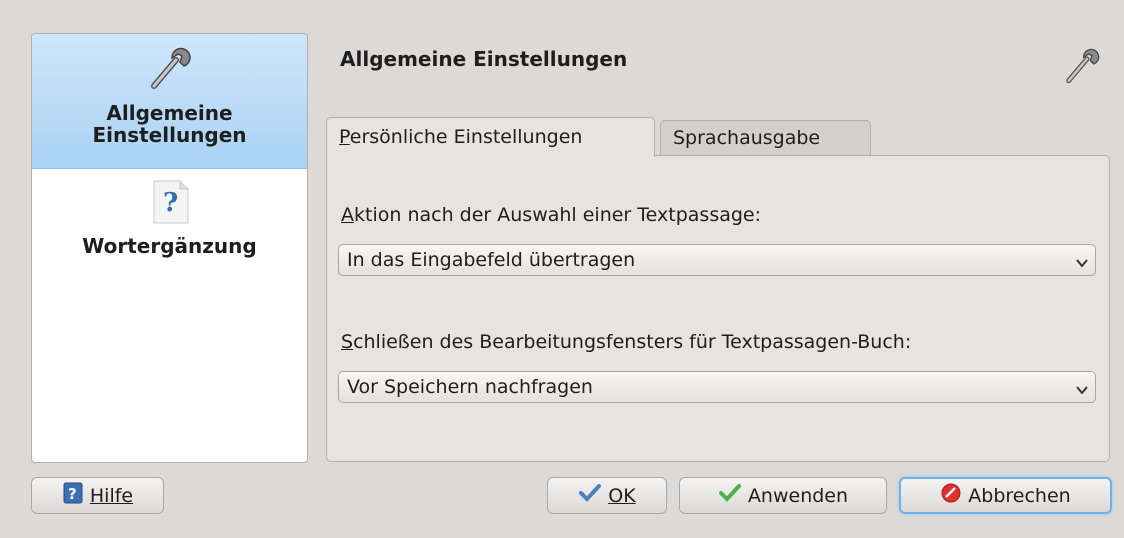  I want to click on sidebar-item-word-completion: ? Wortergänzung, so click(169, 213).